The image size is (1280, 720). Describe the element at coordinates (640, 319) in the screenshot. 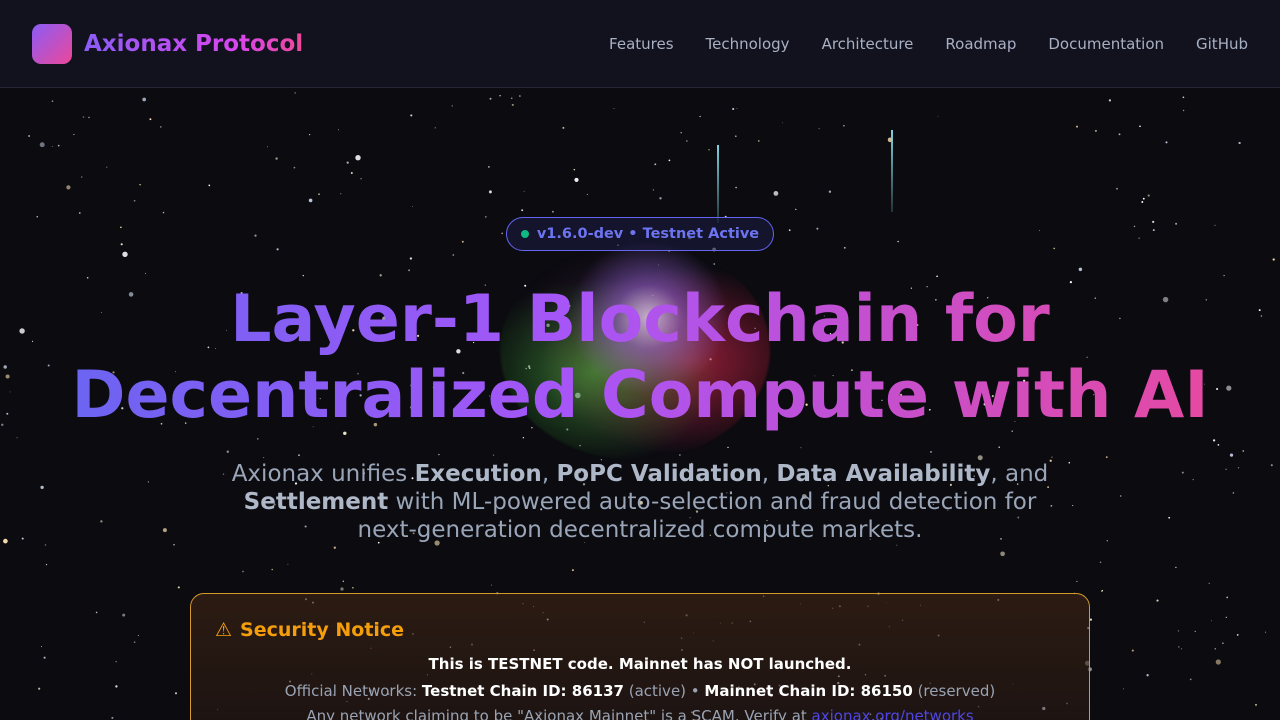

I see `hero-title-line1: Layer-1 Blockchain for` at that location.